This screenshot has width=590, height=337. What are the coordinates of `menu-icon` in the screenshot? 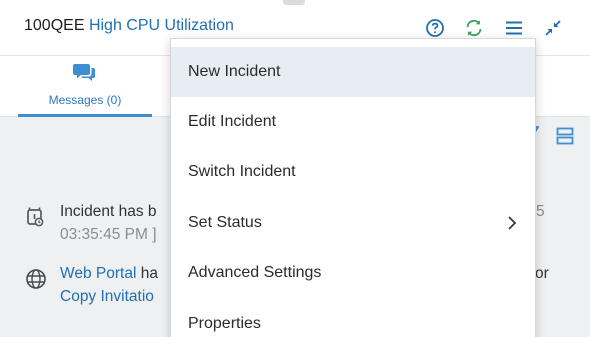 It's located at (514, 28).